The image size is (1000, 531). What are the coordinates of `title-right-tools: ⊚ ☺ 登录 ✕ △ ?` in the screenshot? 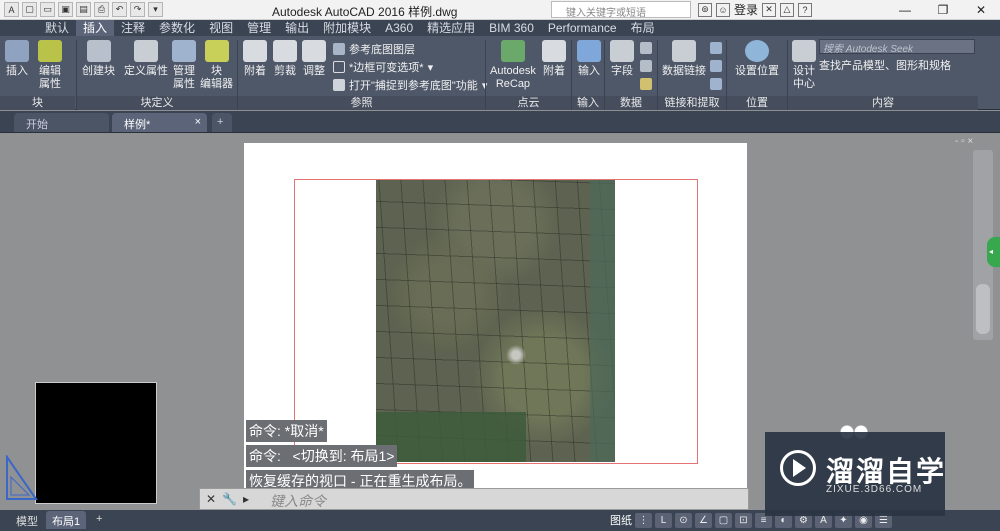 It's located at (755, 9).